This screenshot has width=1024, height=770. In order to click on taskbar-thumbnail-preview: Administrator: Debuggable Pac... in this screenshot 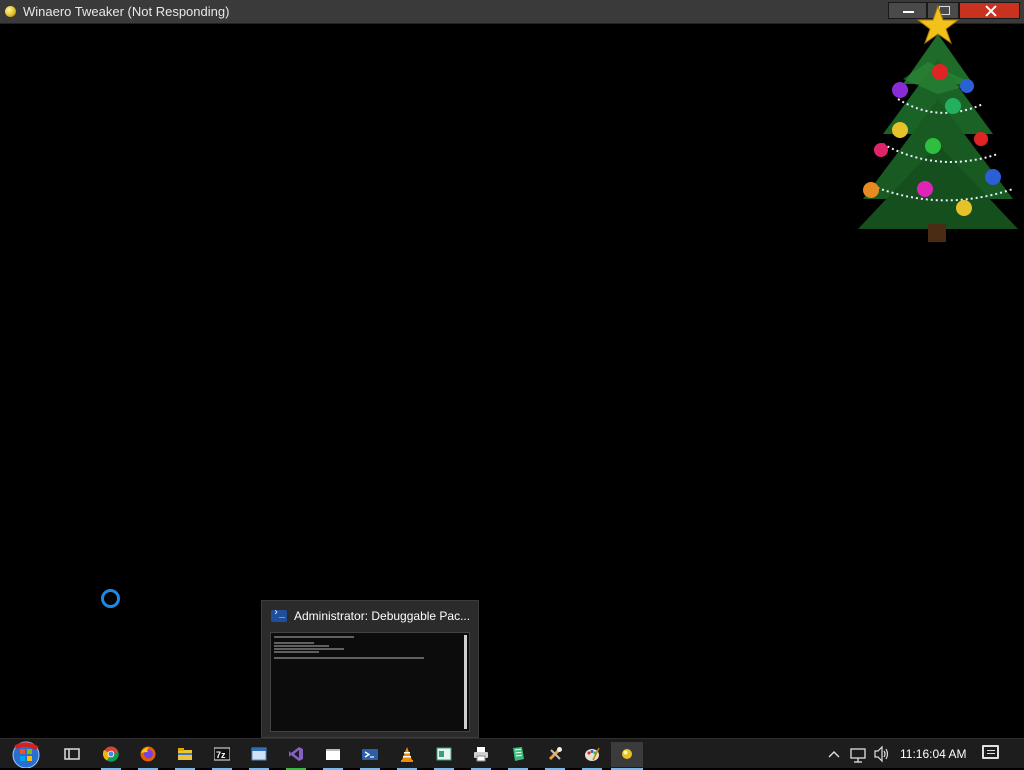, I will do `click(370, 669)`.